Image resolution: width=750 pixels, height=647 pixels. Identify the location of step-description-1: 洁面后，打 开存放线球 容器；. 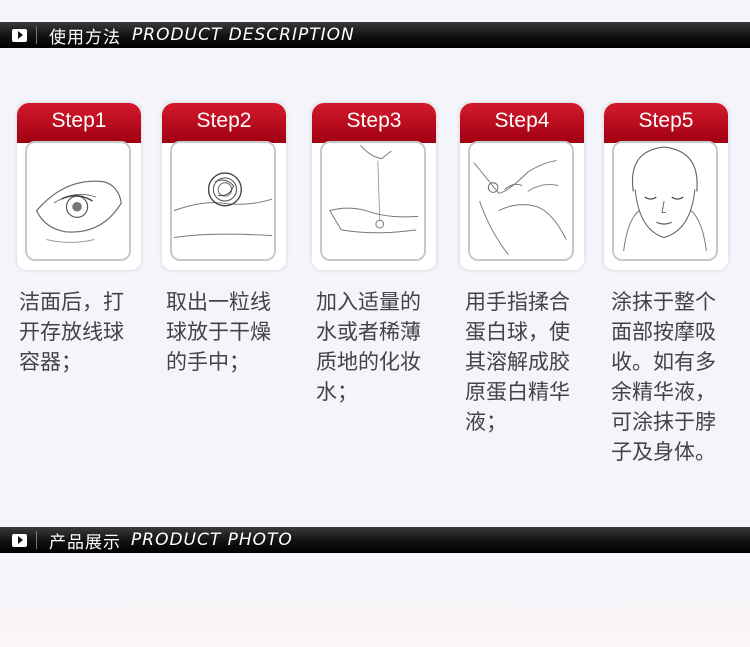
(83, 332).